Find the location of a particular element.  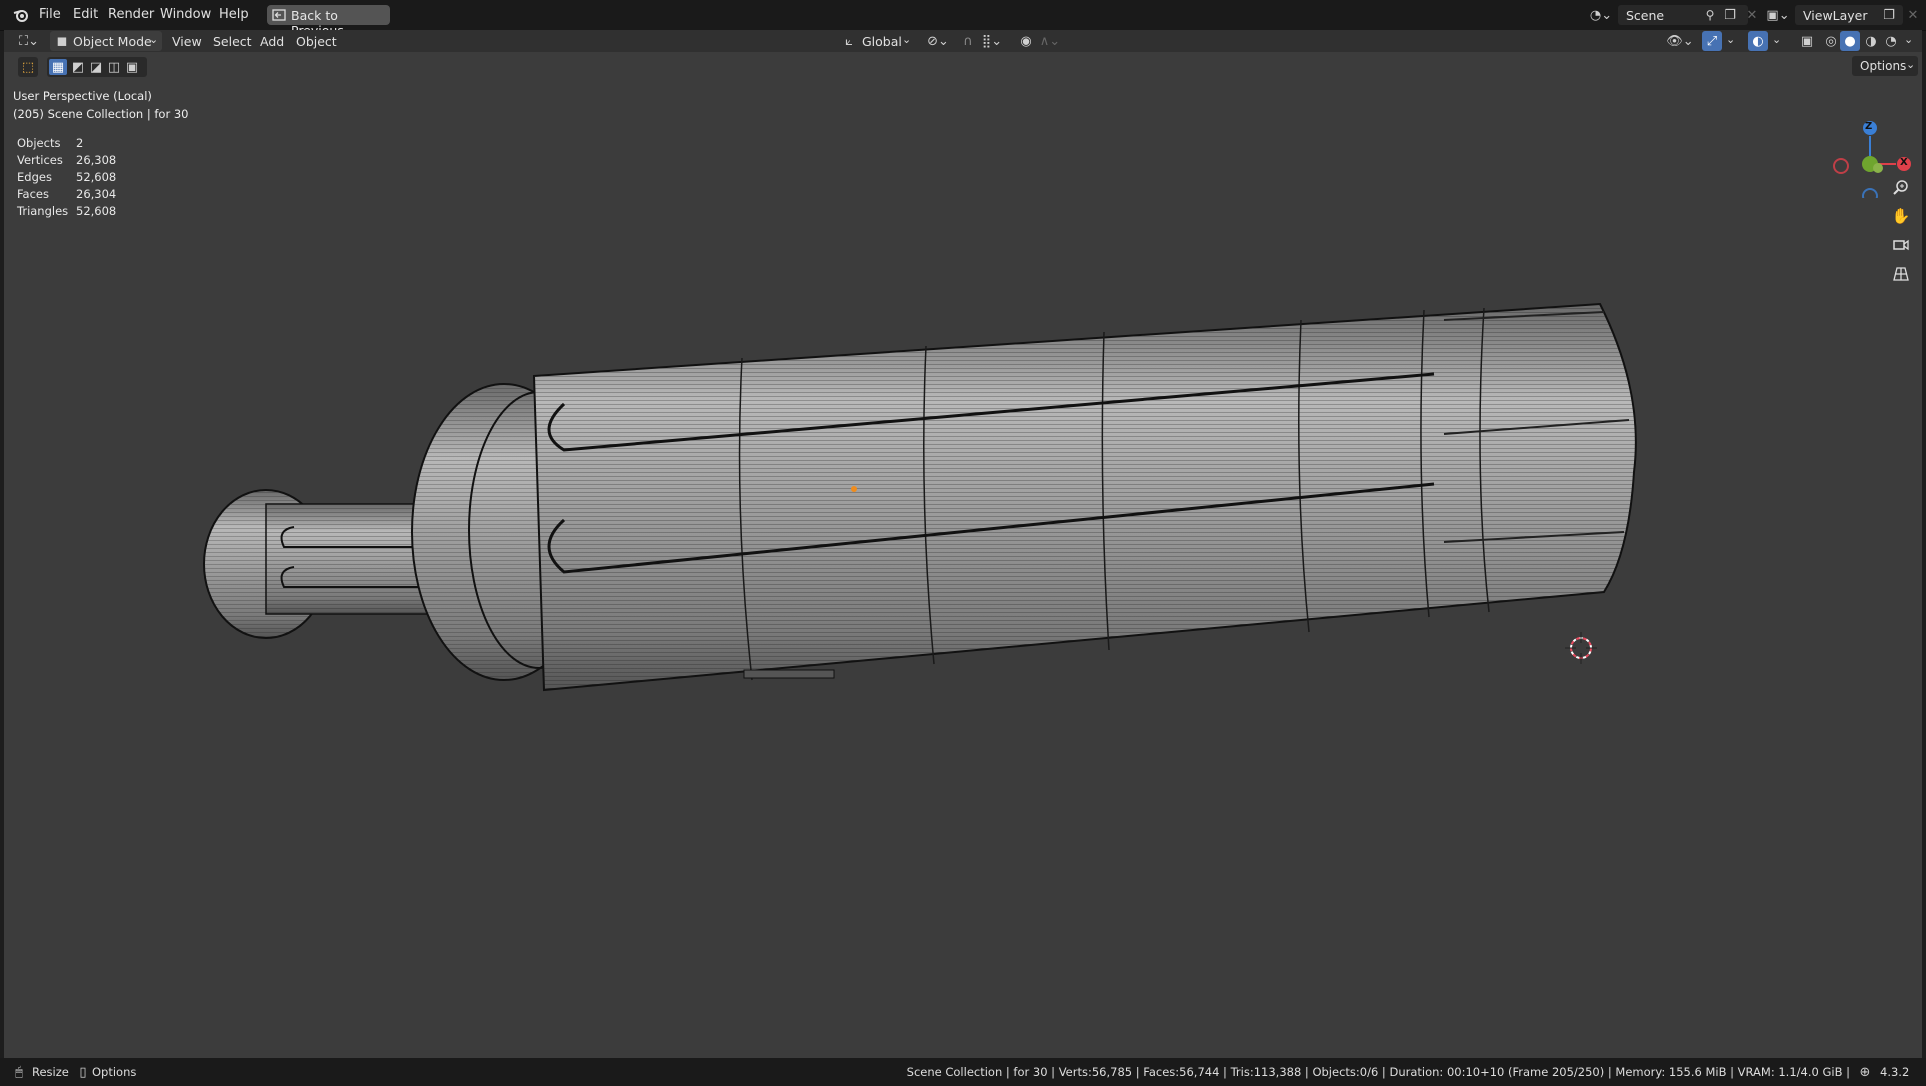

zoom-icon is located at coordinates (1901, 187).